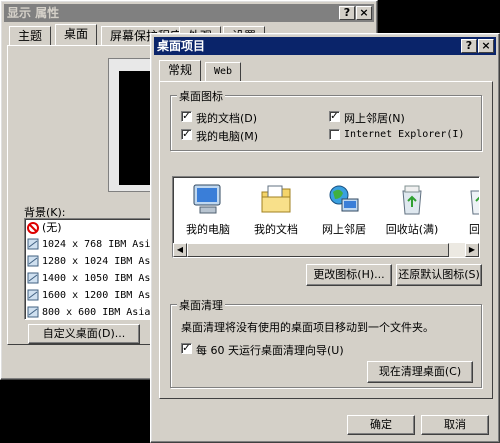  Describe the element at coordinates (404, 134) in the screenshot. I see `internet-explorer-label: Internet Explorer(I)` at that location.